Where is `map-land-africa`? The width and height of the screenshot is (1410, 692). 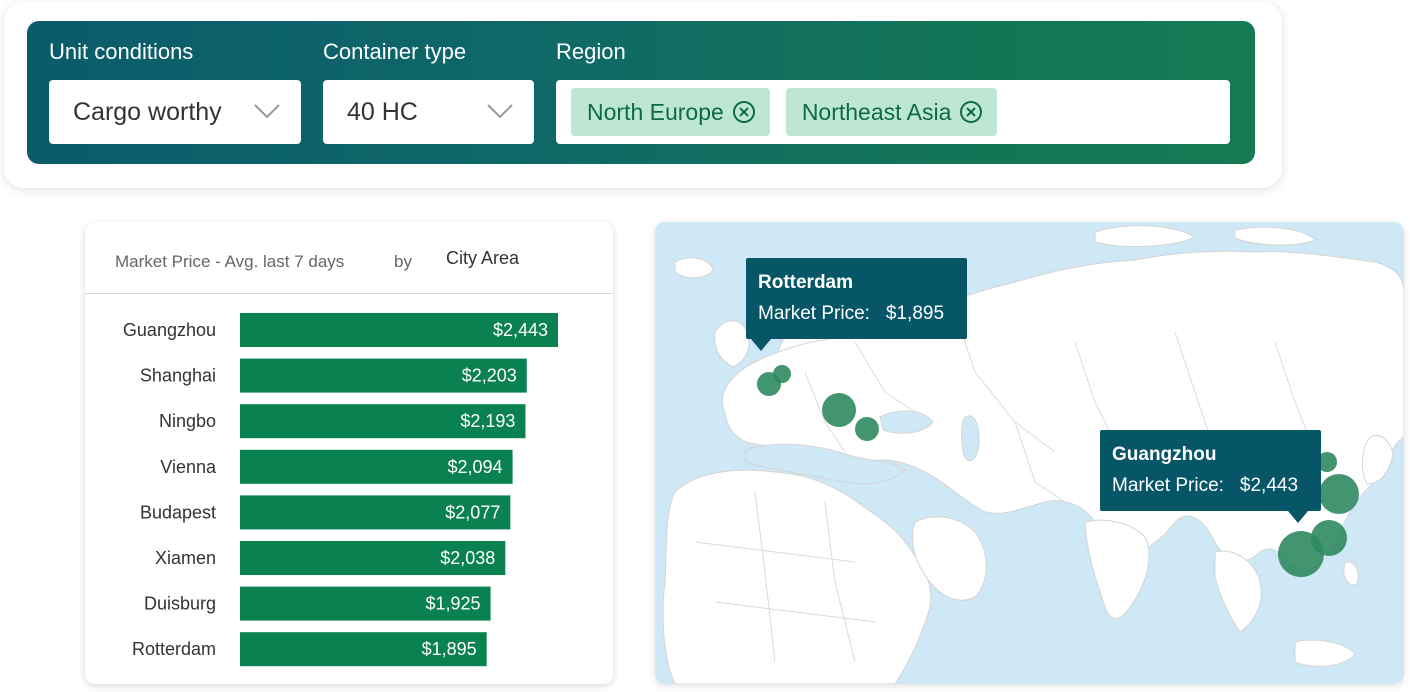
map-land-africa is located at coordinates (797, 576).